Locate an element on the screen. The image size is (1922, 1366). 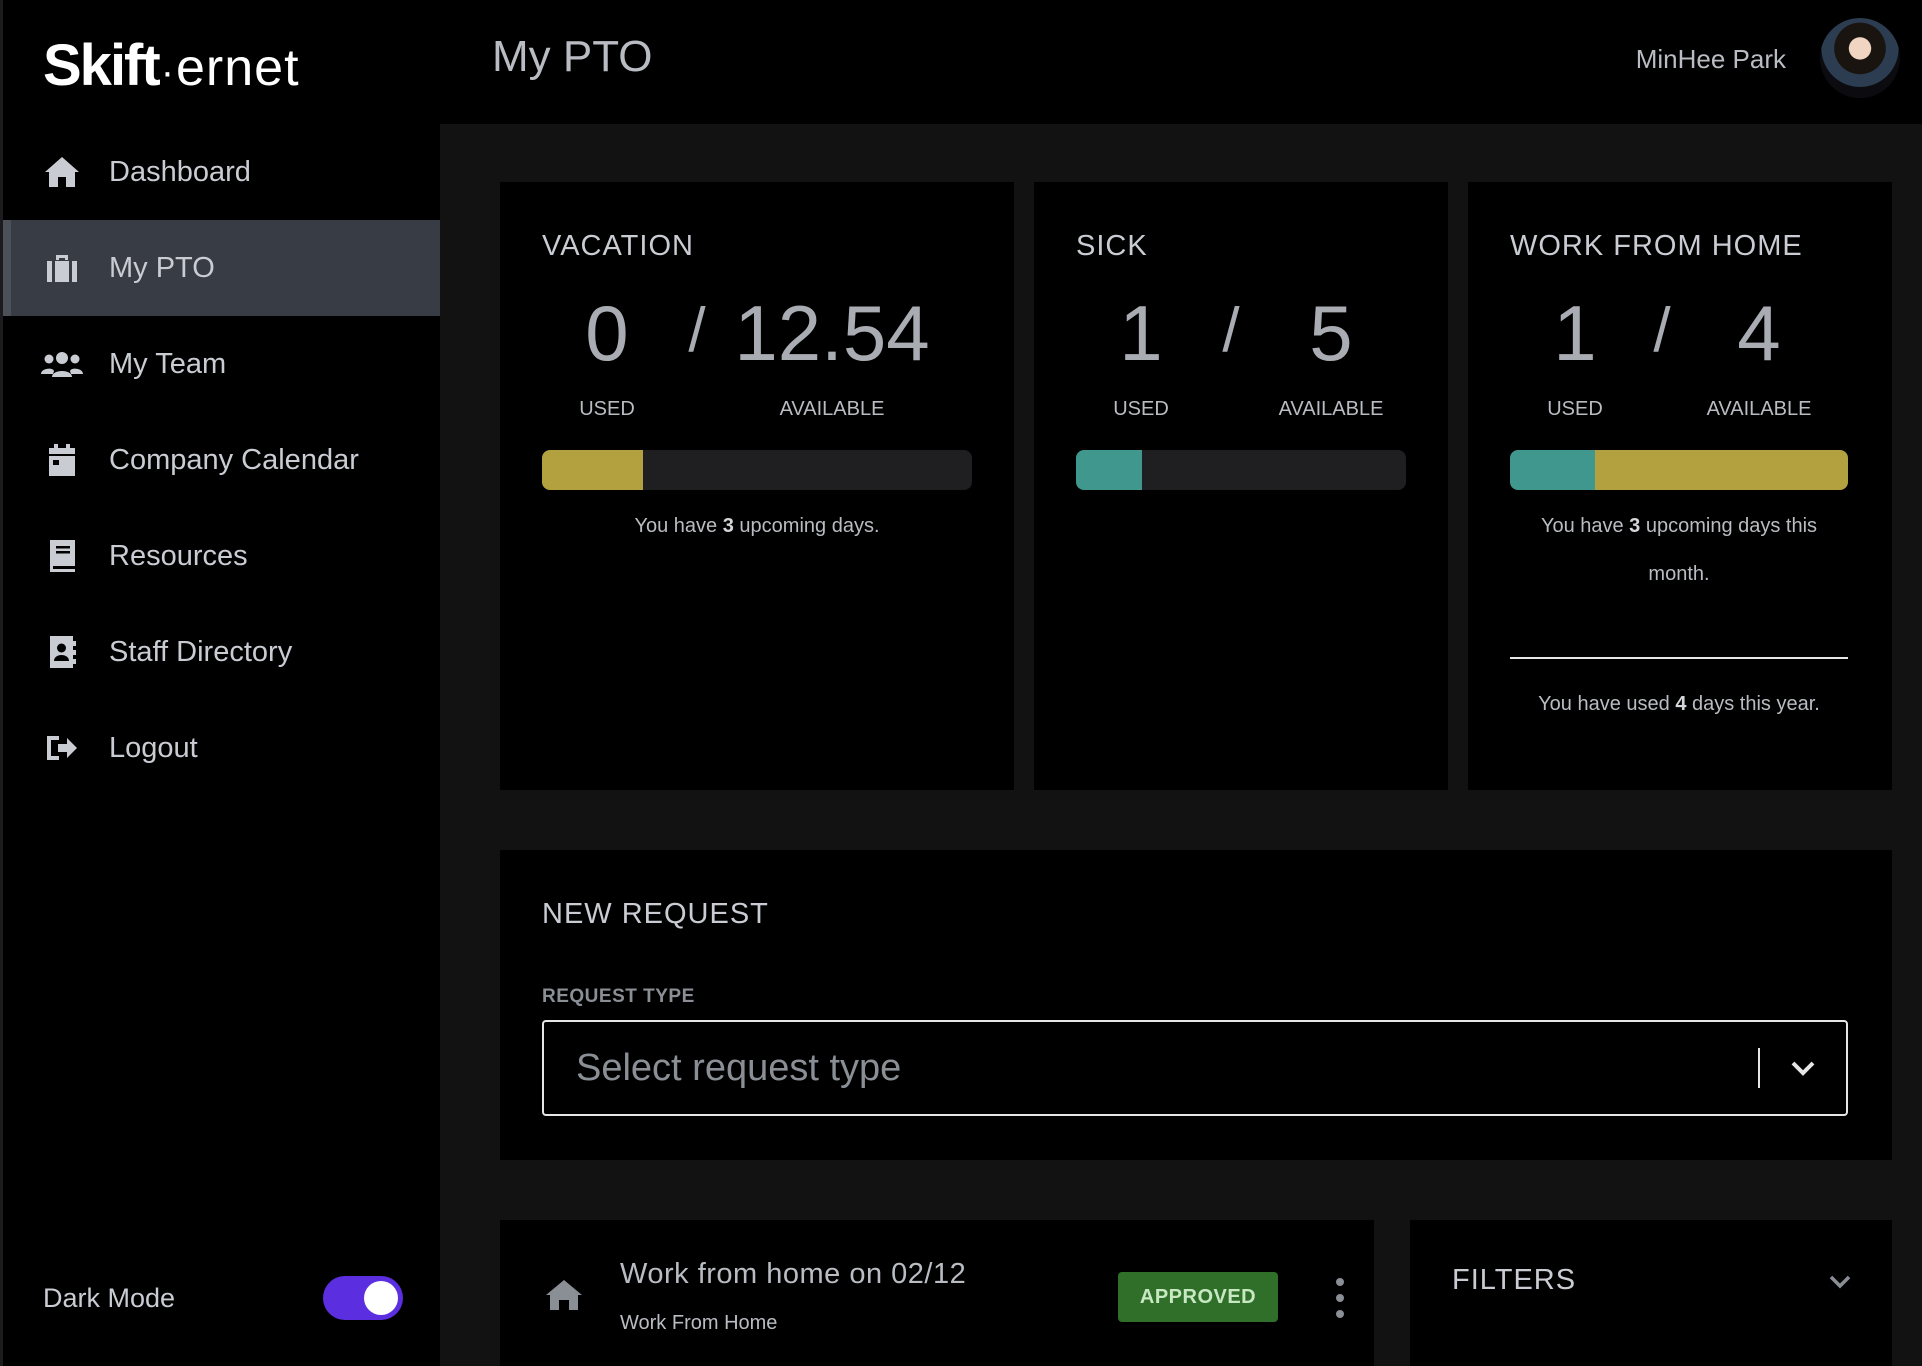
sidebar-item-my-team: My Team is located at coordinates (223, 364).